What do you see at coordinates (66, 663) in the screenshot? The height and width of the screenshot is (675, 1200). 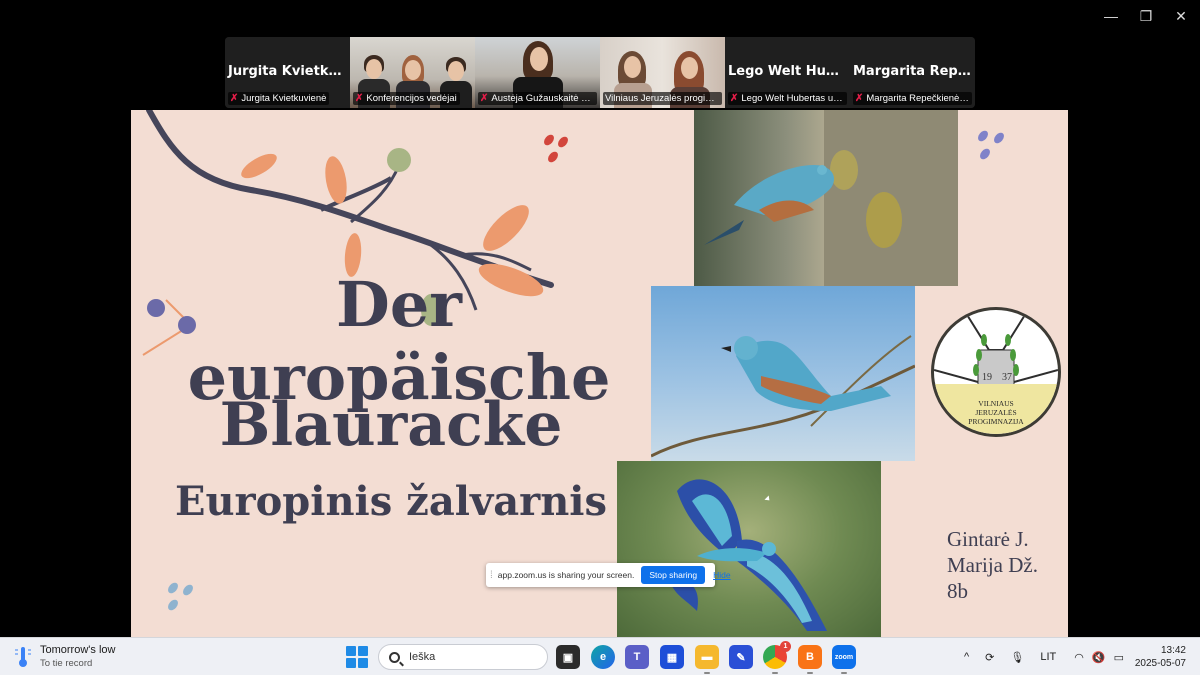 I see `weather-subtitle: To tie record` at bounding box center [66, 663].